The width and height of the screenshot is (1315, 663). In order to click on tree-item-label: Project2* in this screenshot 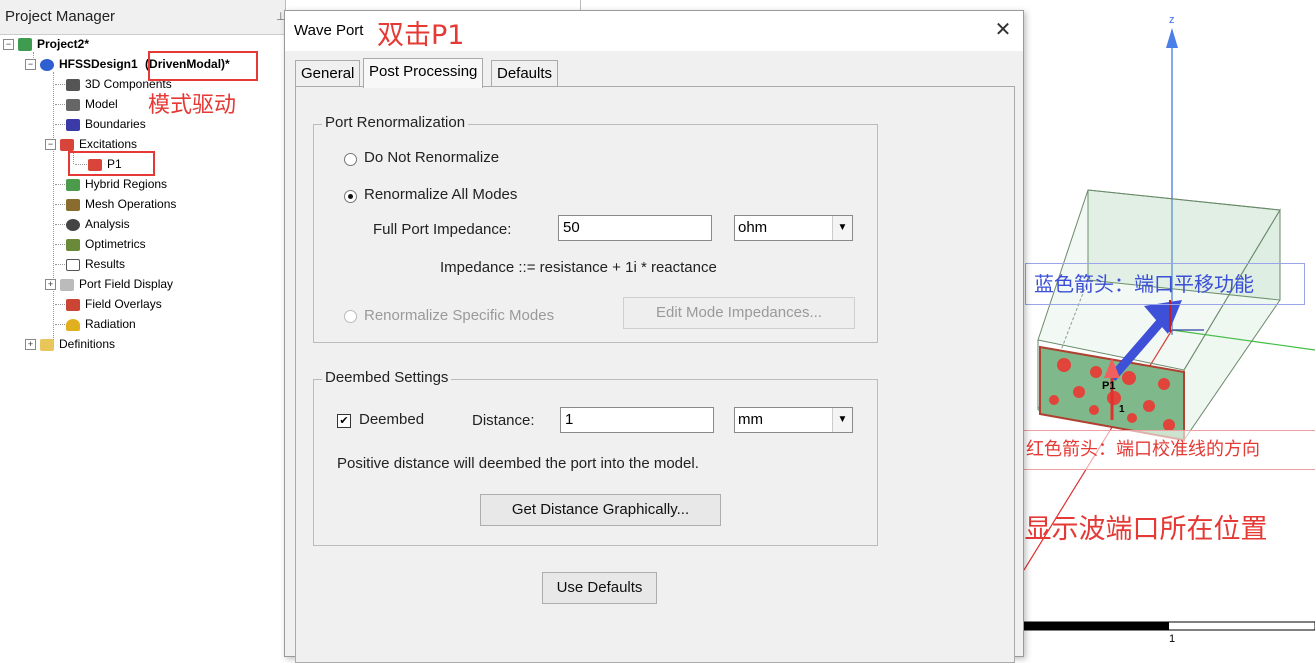, I will do `click(63, 44)`.